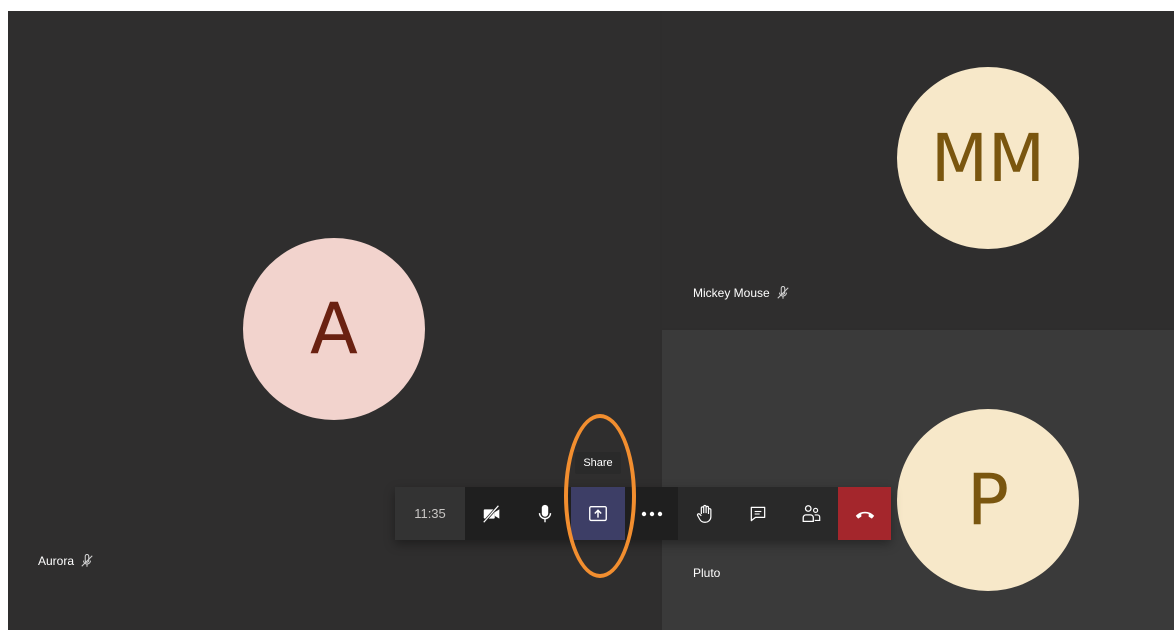  I want to click on avatar-pluto: P, so click(988, 500).